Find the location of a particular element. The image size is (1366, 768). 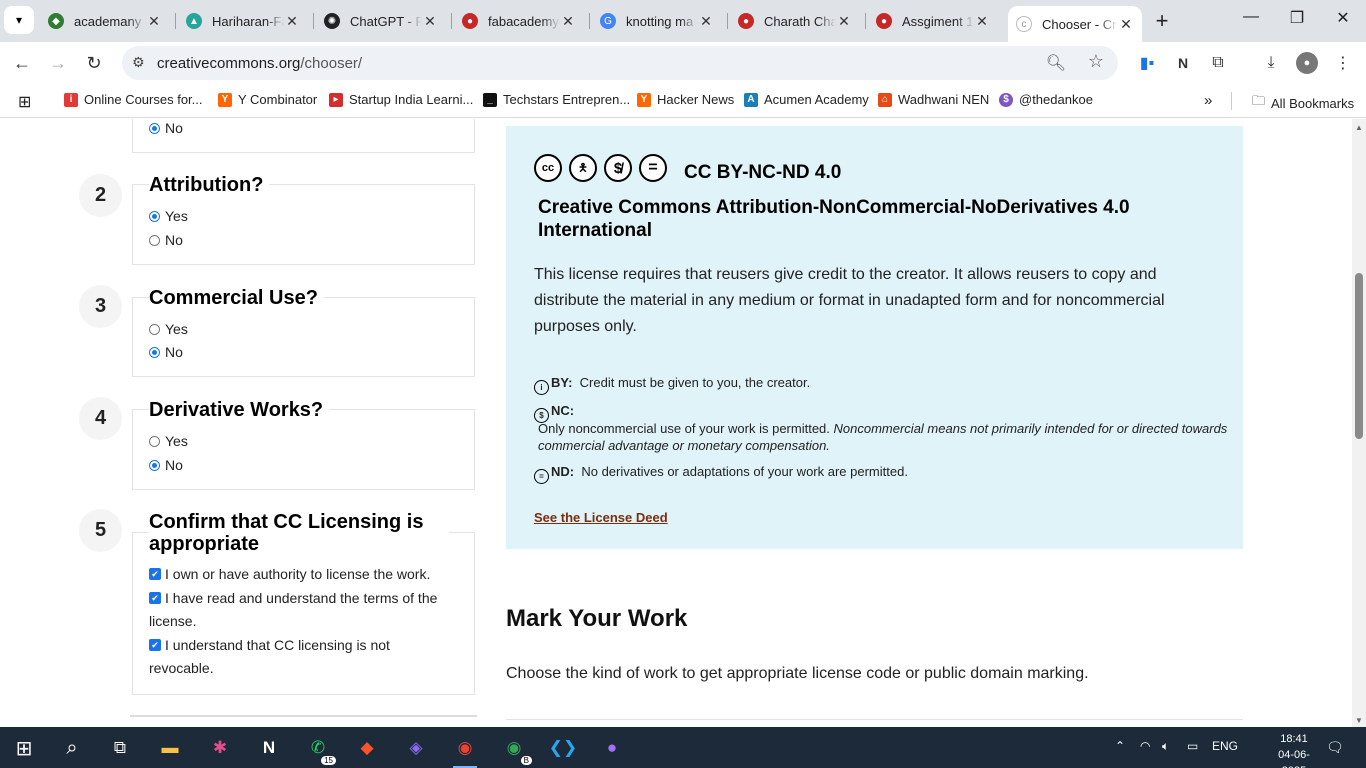

tab-search-button: ▾ is located at coordinates (19, 20).